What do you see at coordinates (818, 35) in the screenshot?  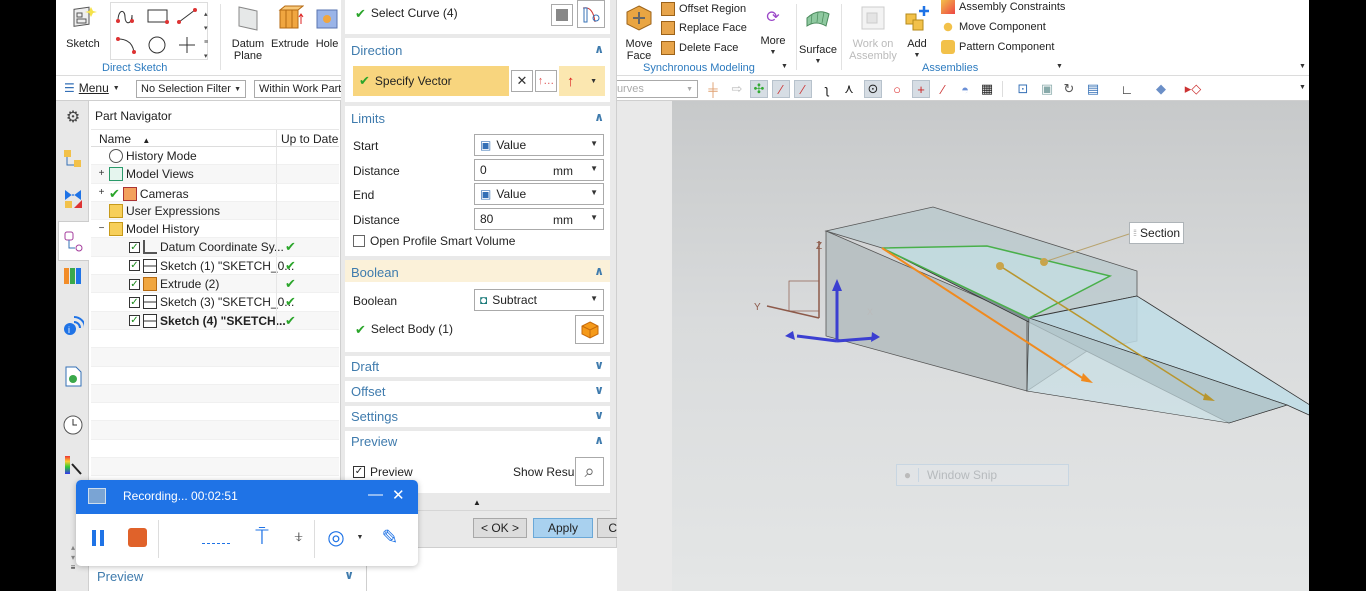 I see `surface-button: Surface ▼` at bounding box center [818, 35].